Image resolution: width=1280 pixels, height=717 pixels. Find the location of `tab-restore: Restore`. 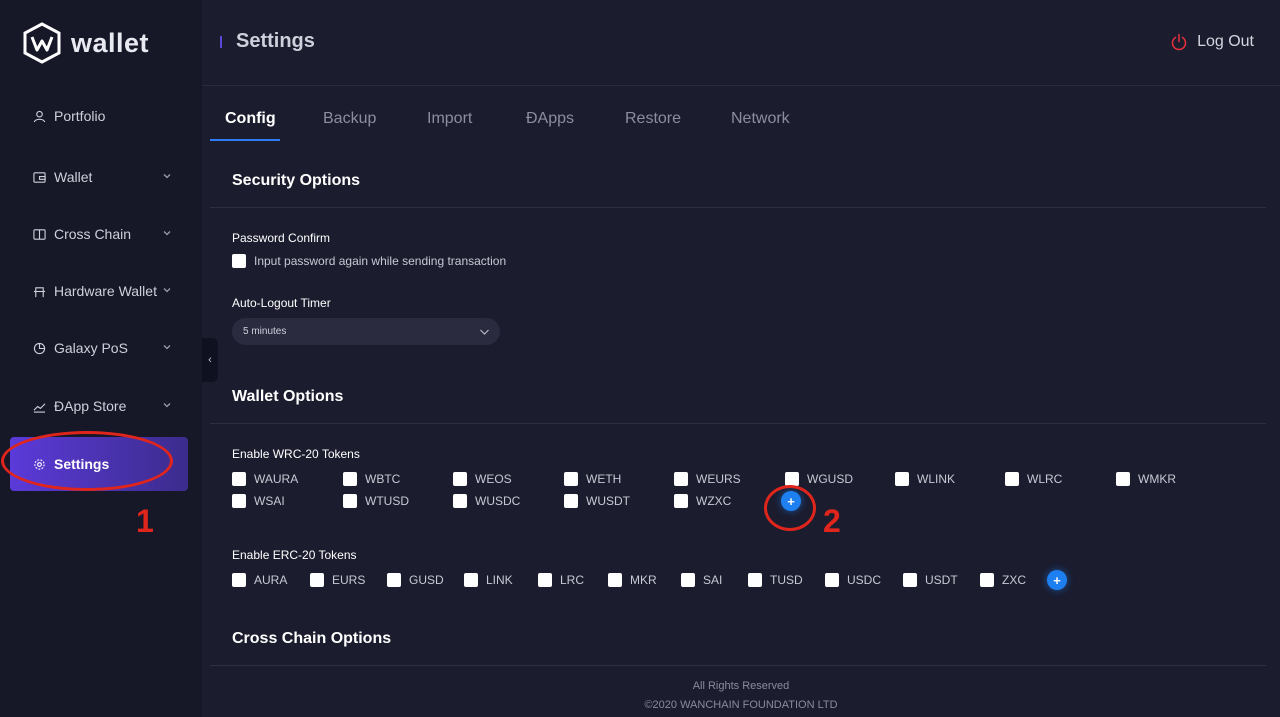

tab-restore: Restore is located at coordinates (653, 119).